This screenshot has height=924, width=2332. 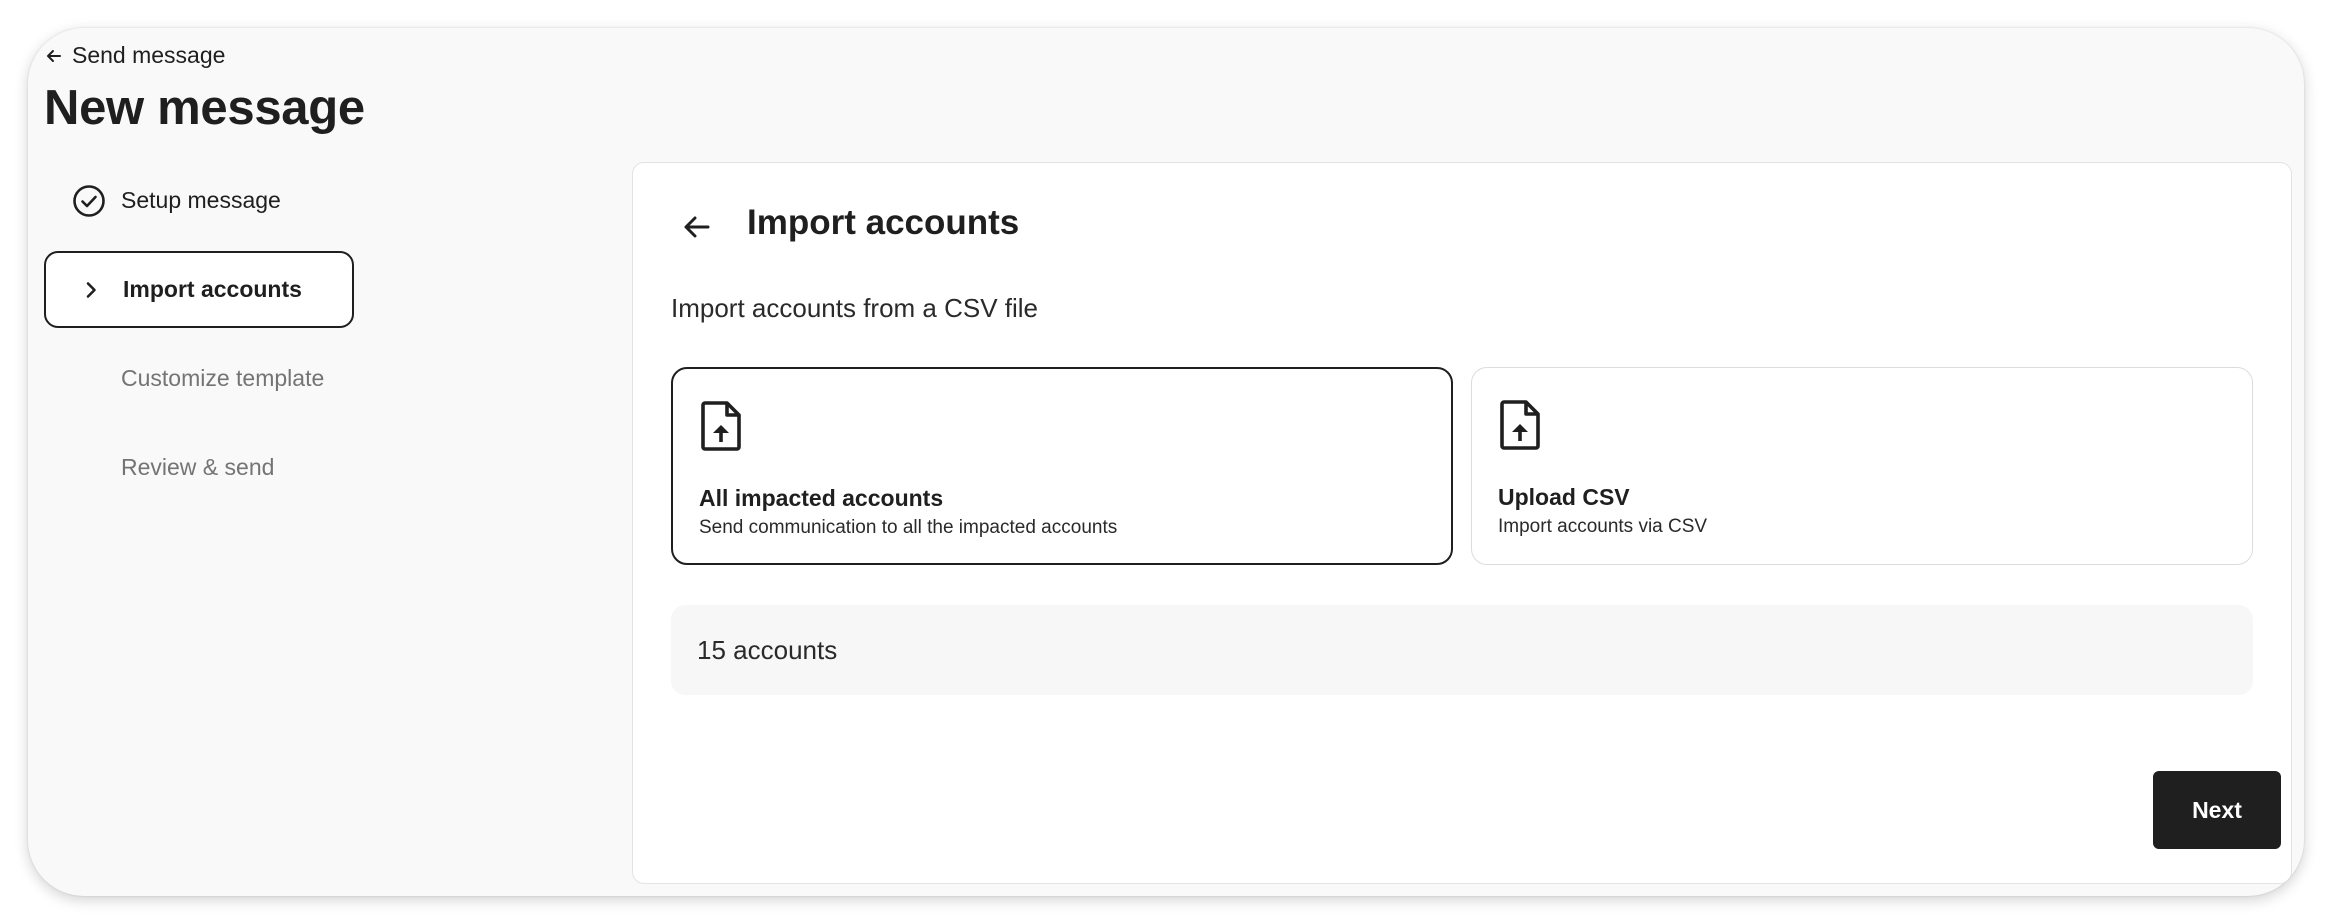 I want to click on next-button: Next, so click(x=2217, y=810).